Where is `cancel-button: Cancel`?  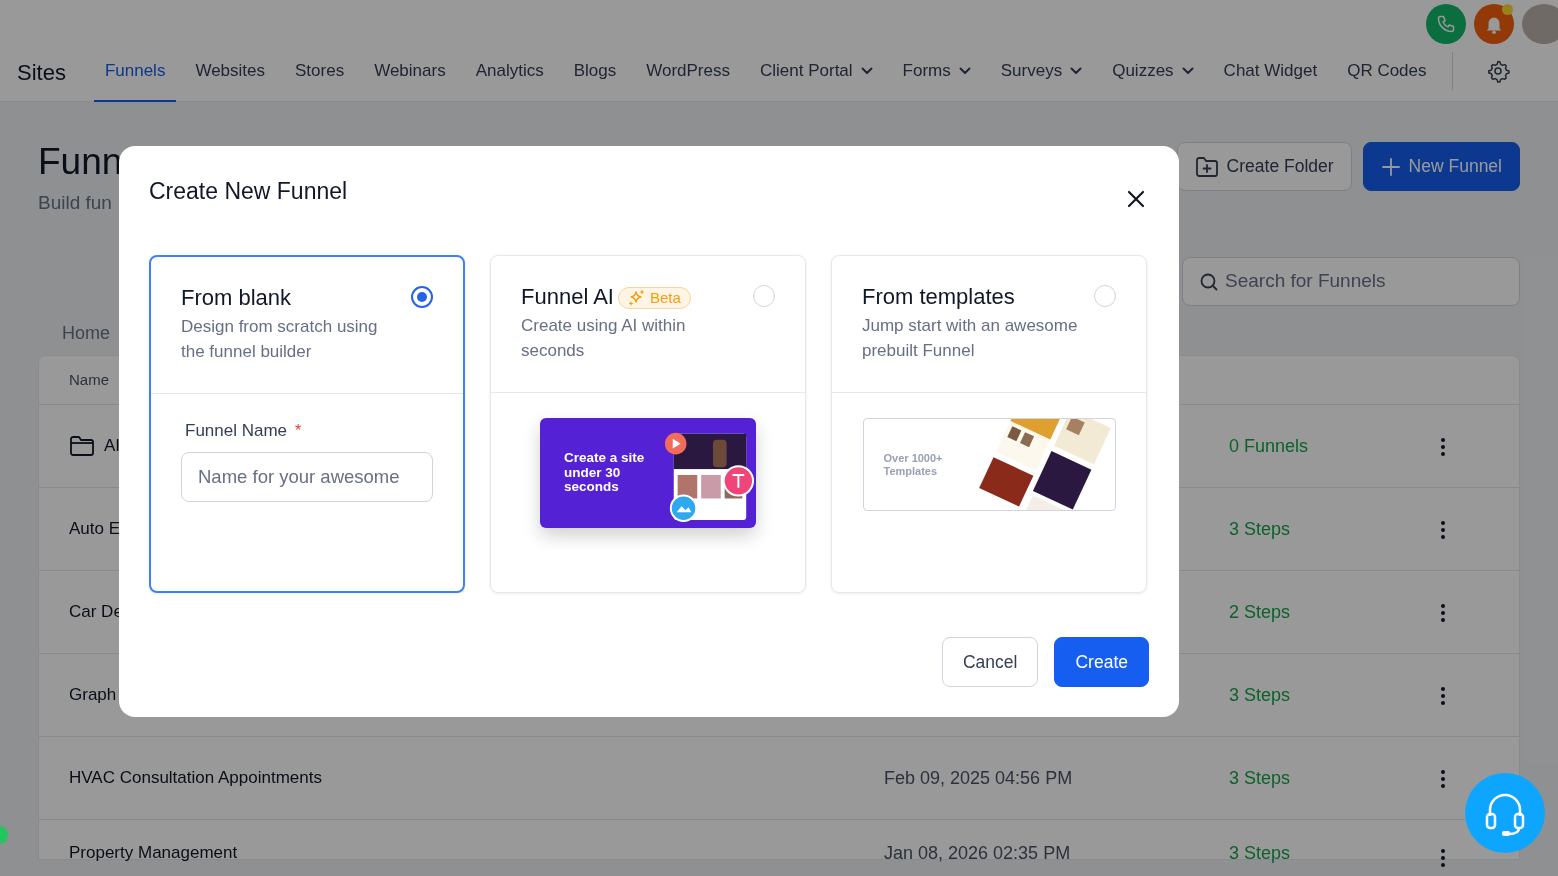 cancel-button: Cancel is located at coordinates (990, 662).